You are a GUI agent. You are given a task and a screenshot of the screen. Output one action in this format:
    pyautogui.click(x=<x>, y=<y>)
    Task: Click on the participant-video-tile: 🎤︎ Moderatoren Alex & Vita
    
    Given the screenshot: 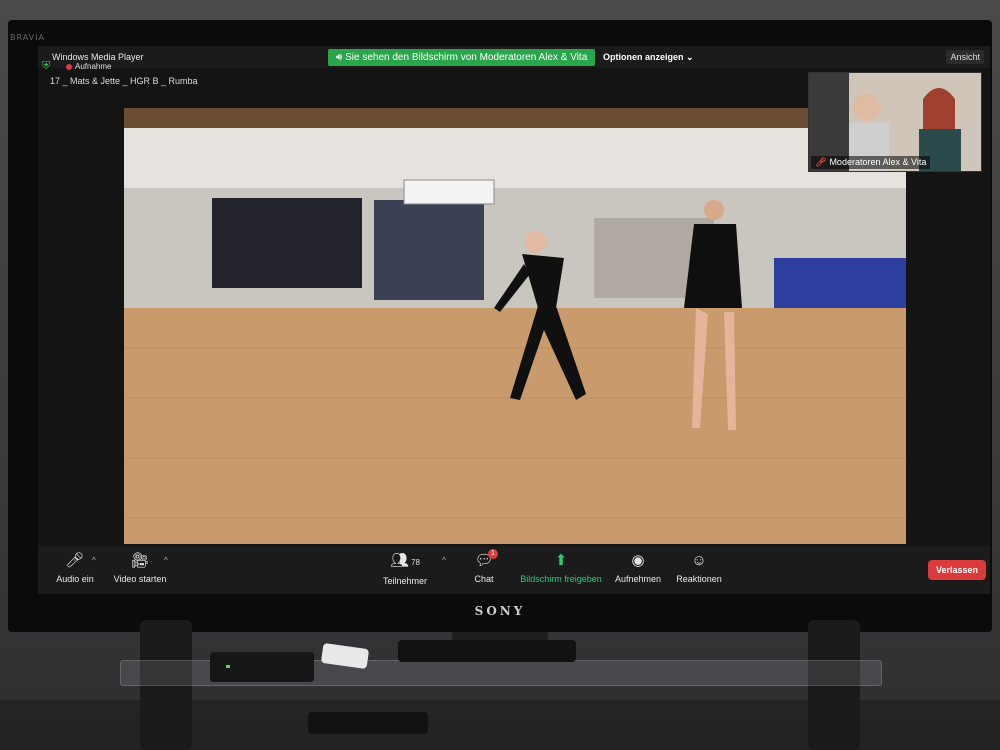 What is the action you would take?
    pyautogui.click(x=895, y=122)
    